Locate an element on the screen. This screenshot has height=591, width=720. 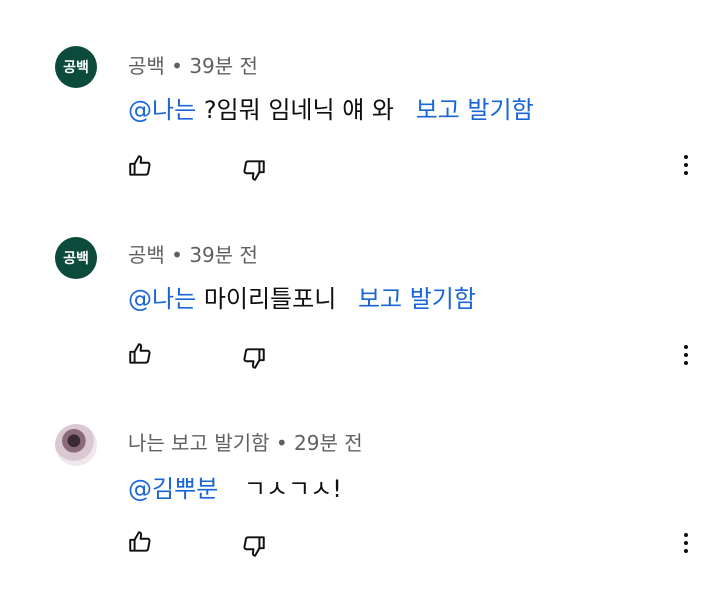
comment-header: 나는 보고 발기함 • 29분 전 is located at coordinates (245, 441).